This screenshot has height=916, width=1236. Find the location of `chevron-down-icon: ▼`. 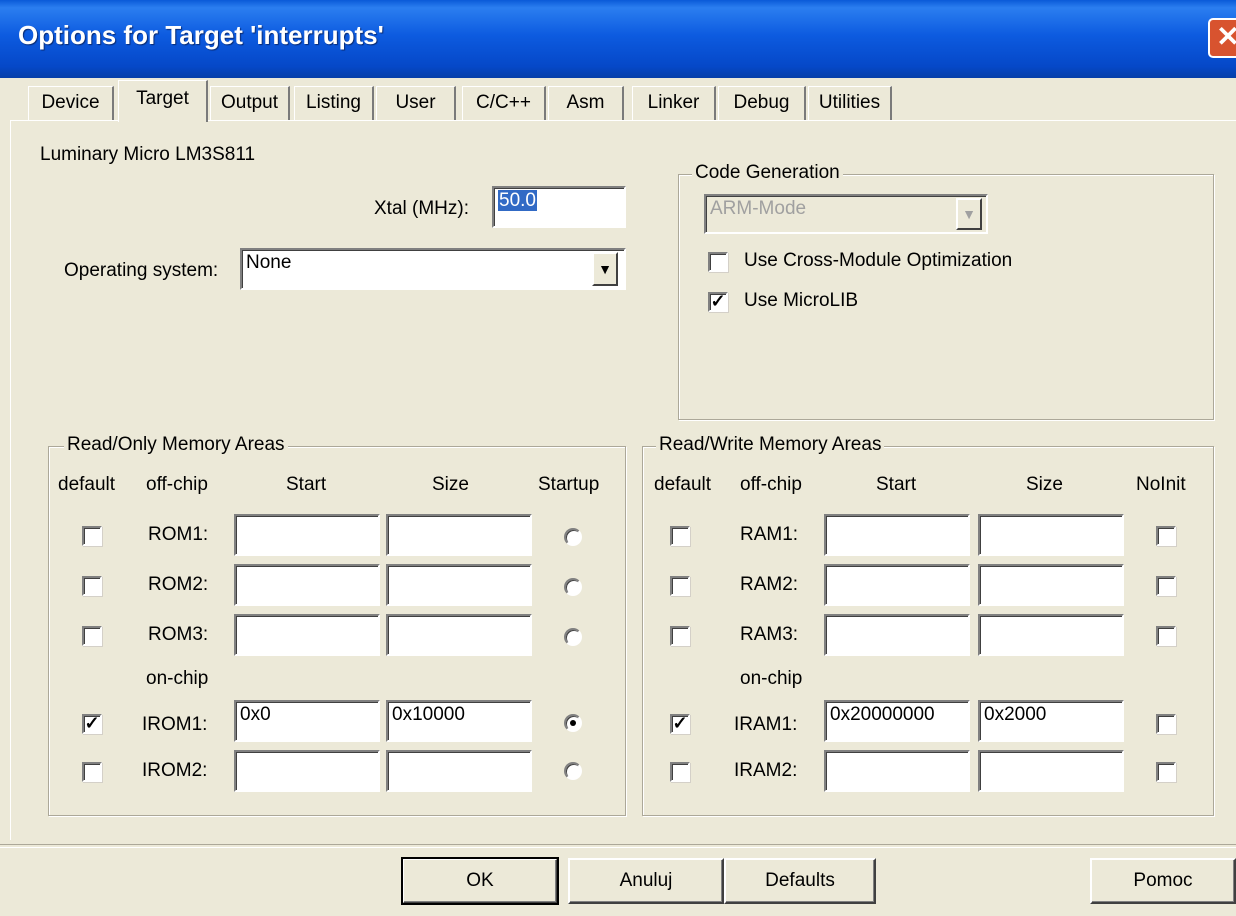

chevron-down-icon: ▼ is located at coordinates (969, 214).